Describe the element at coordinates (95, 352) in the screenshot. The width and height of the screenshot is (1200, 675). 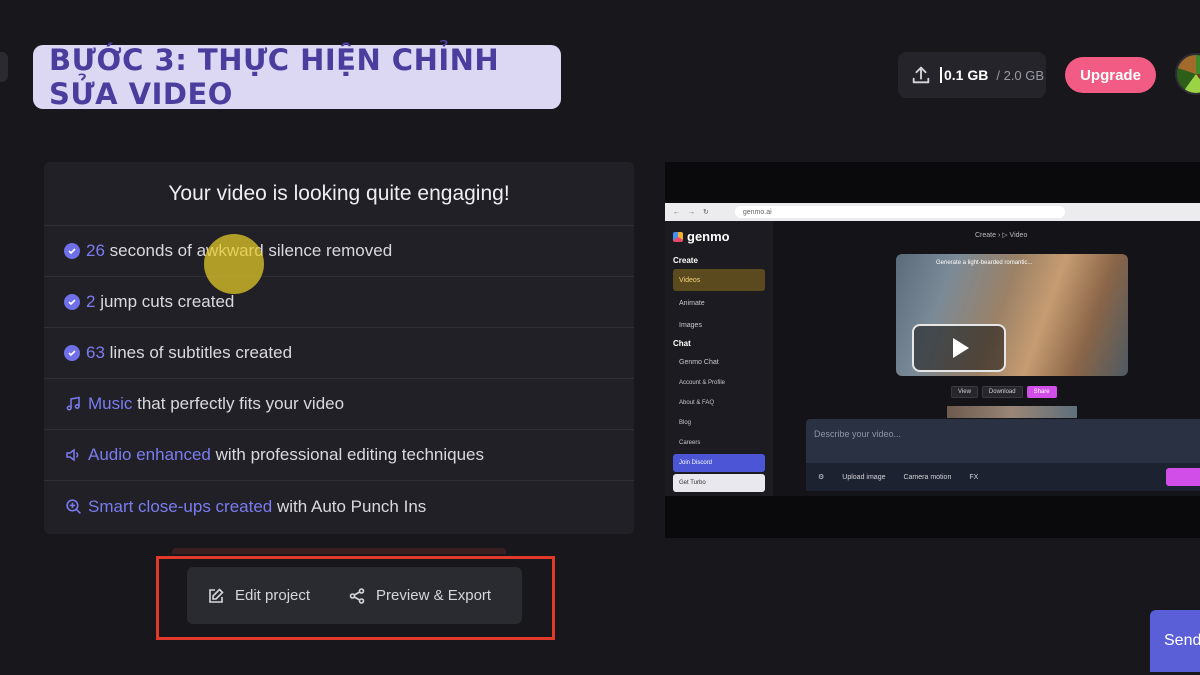
I see `summary-item-highlight: 63` at that location.